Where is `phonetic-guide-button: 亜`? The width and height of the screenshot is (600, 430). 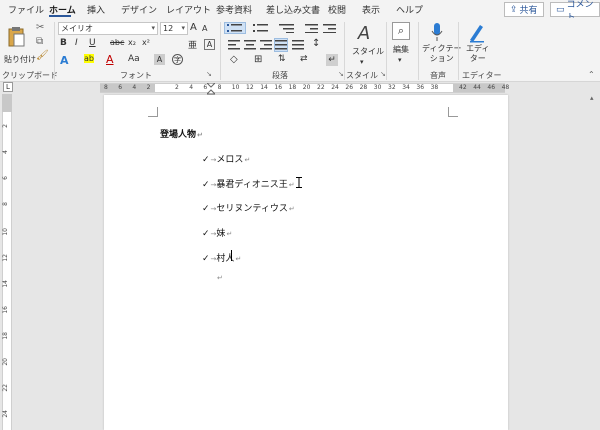 phonetic-guide-button: 亜 is located at coordinates (192, 44).